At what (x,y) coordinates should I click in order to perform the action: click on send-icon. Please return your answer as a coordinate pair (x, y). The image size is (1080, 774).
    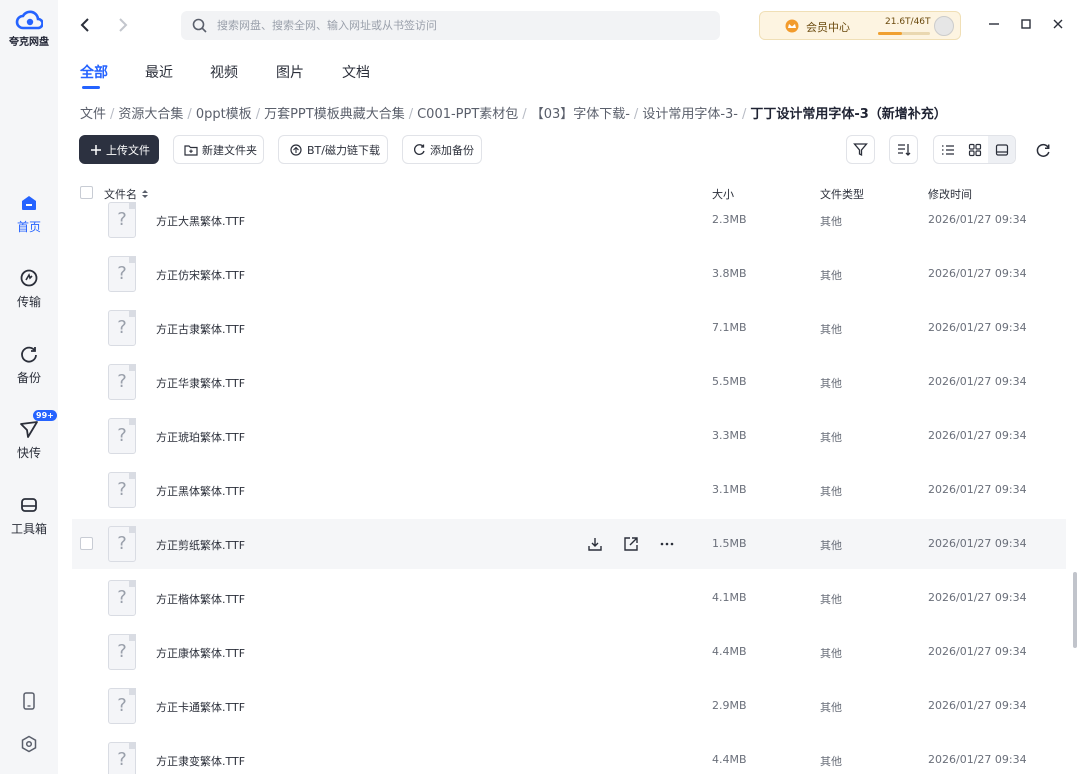
    Looking at the image, I should click on (29, 429).